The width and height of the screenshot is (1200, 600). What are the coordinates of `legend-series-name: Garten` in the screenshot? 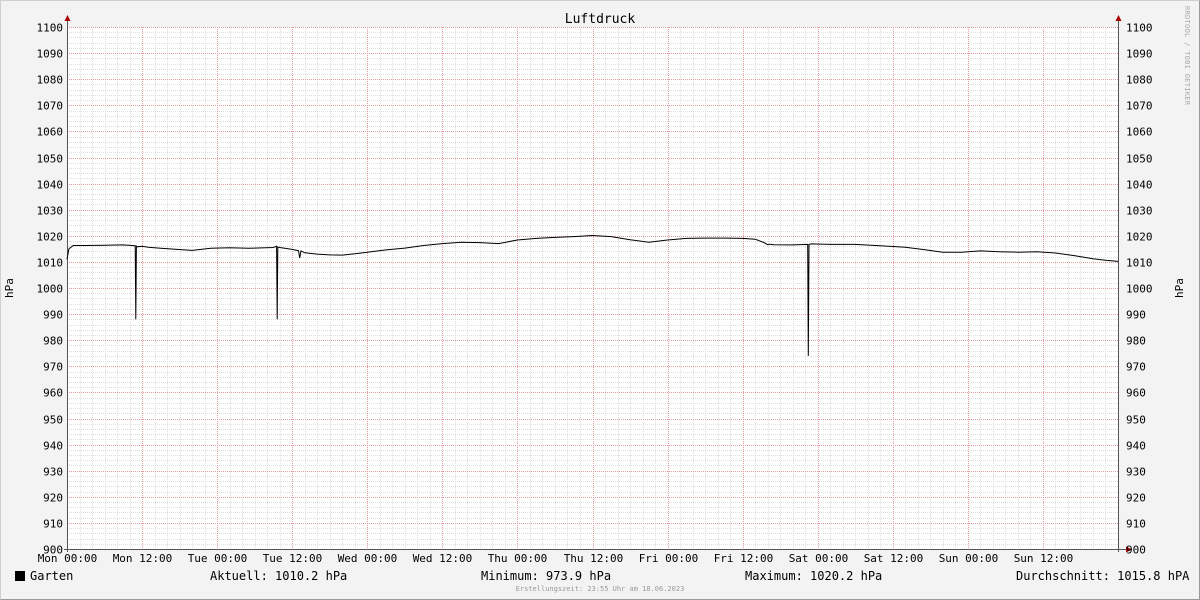 It's located at (52, 576).